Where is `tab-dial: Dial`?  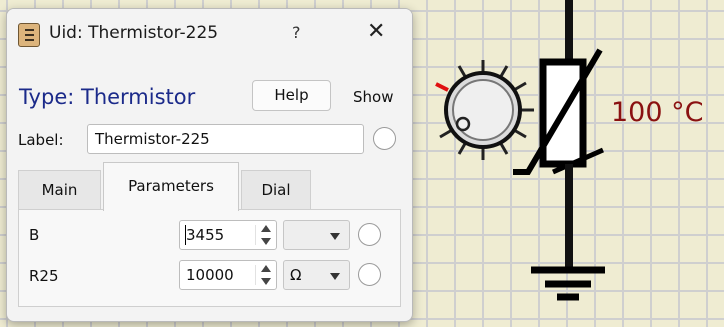
tab-dial: Dial is located at coordinates (276, 190).